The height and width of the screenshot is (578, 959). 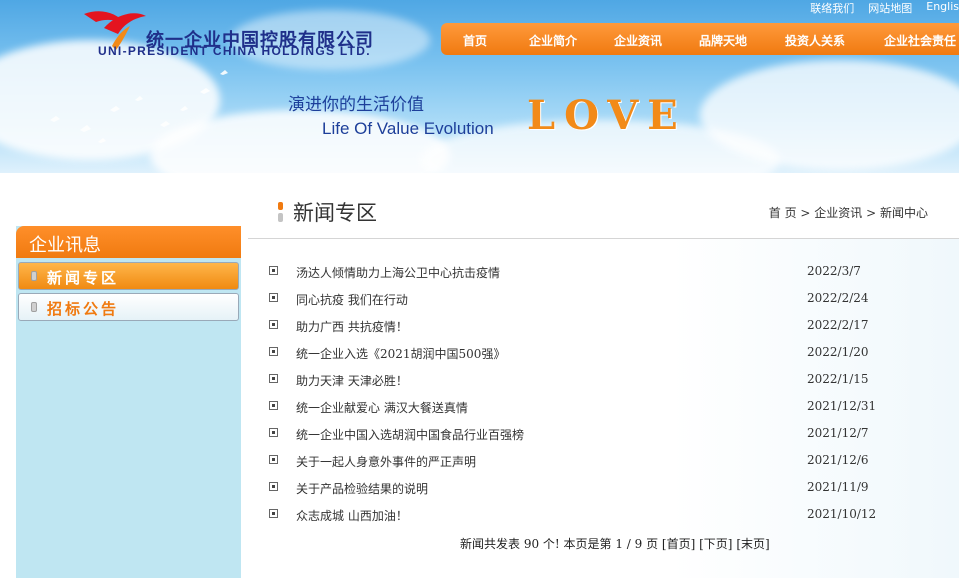 What do you see at coordinates (834, 271) in the screenshot?
I see `news-date: 2022/3/7` at bounding box center [834, 271].